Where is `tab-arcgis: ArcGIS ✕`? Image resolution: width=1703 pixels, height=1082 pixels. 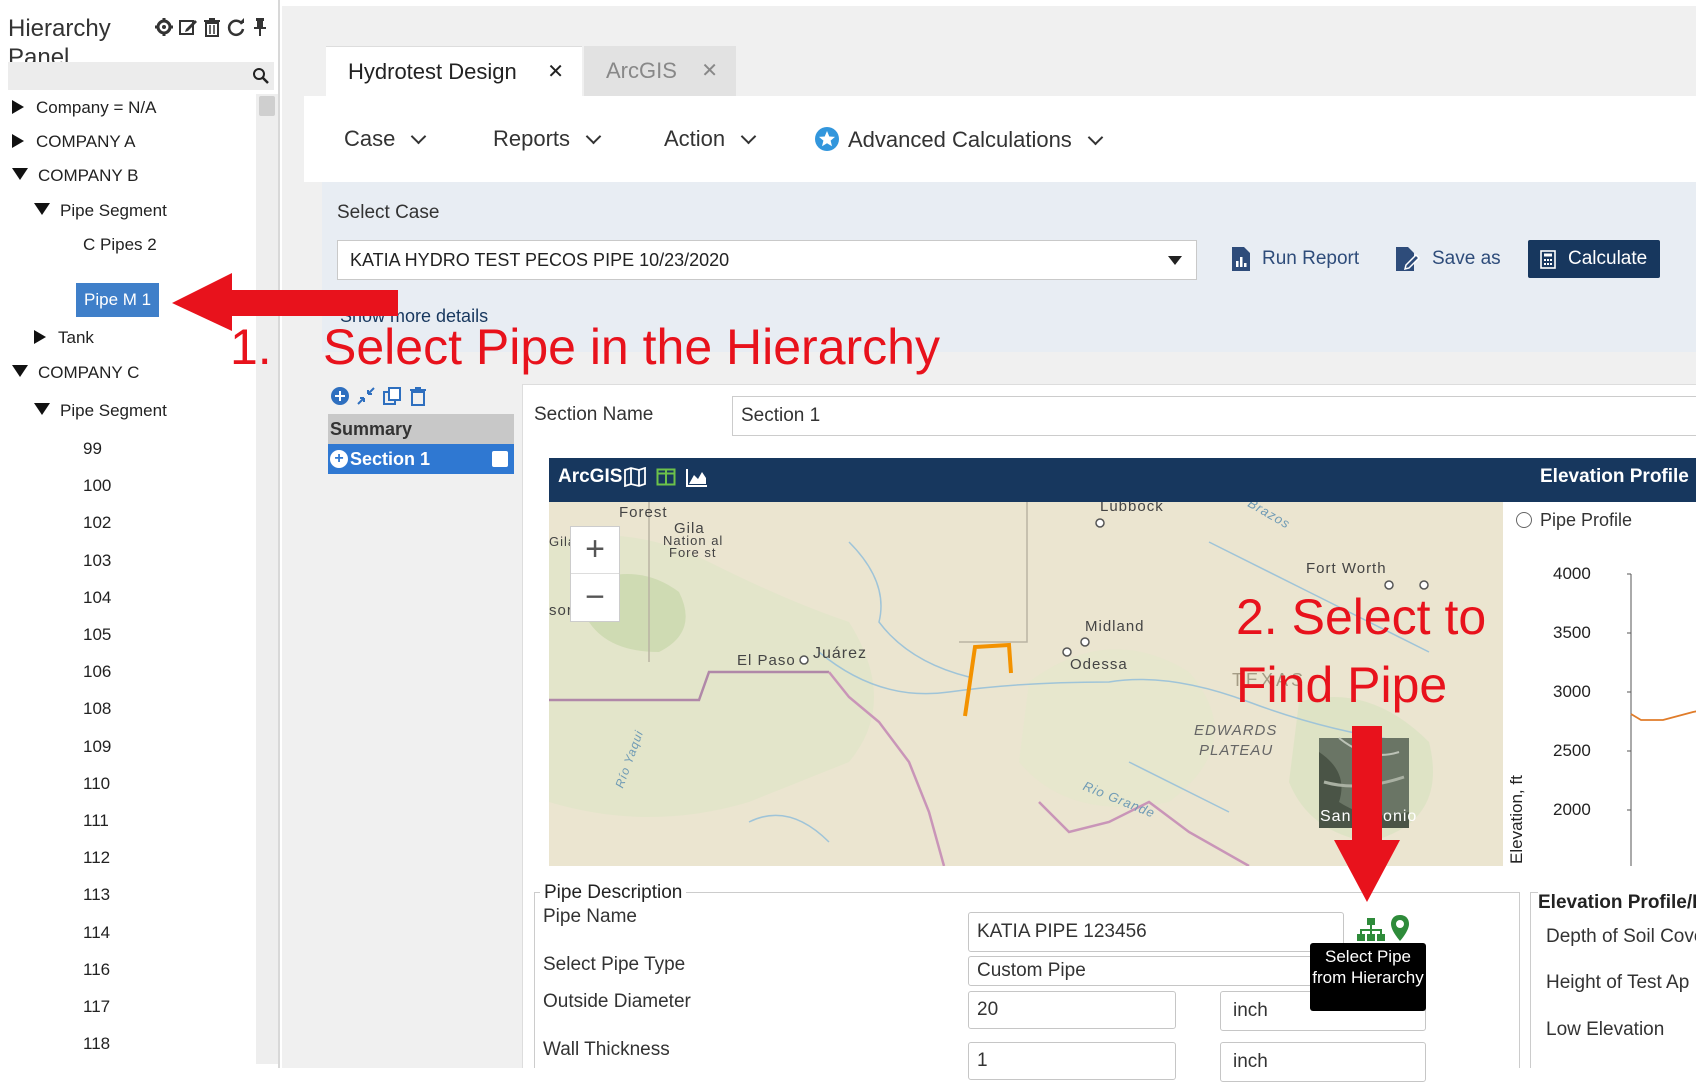
tab-arcgis: ArcGIS ✕ is located at coordinates (660, 71).